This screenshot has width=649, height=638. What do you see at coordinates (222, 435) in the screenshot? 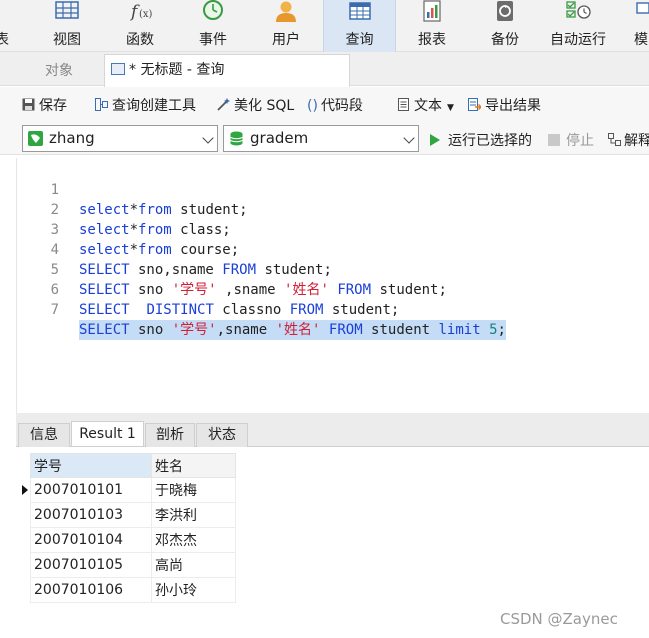
I see `tab-status: 状态` at bounding box center [222, 435].